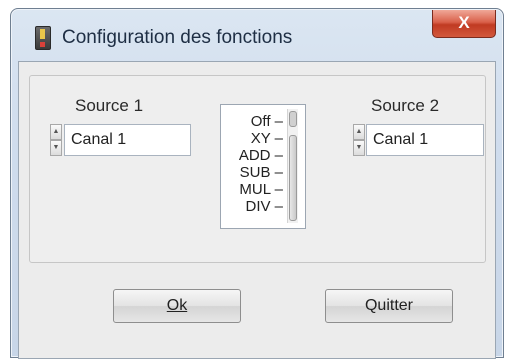 The width and height of the screenshot is (507, 359). What do you see at coordinates (254, 206) in the screenshot?
I see `function-item-div: DIV –` at bounding box center [254, 206].